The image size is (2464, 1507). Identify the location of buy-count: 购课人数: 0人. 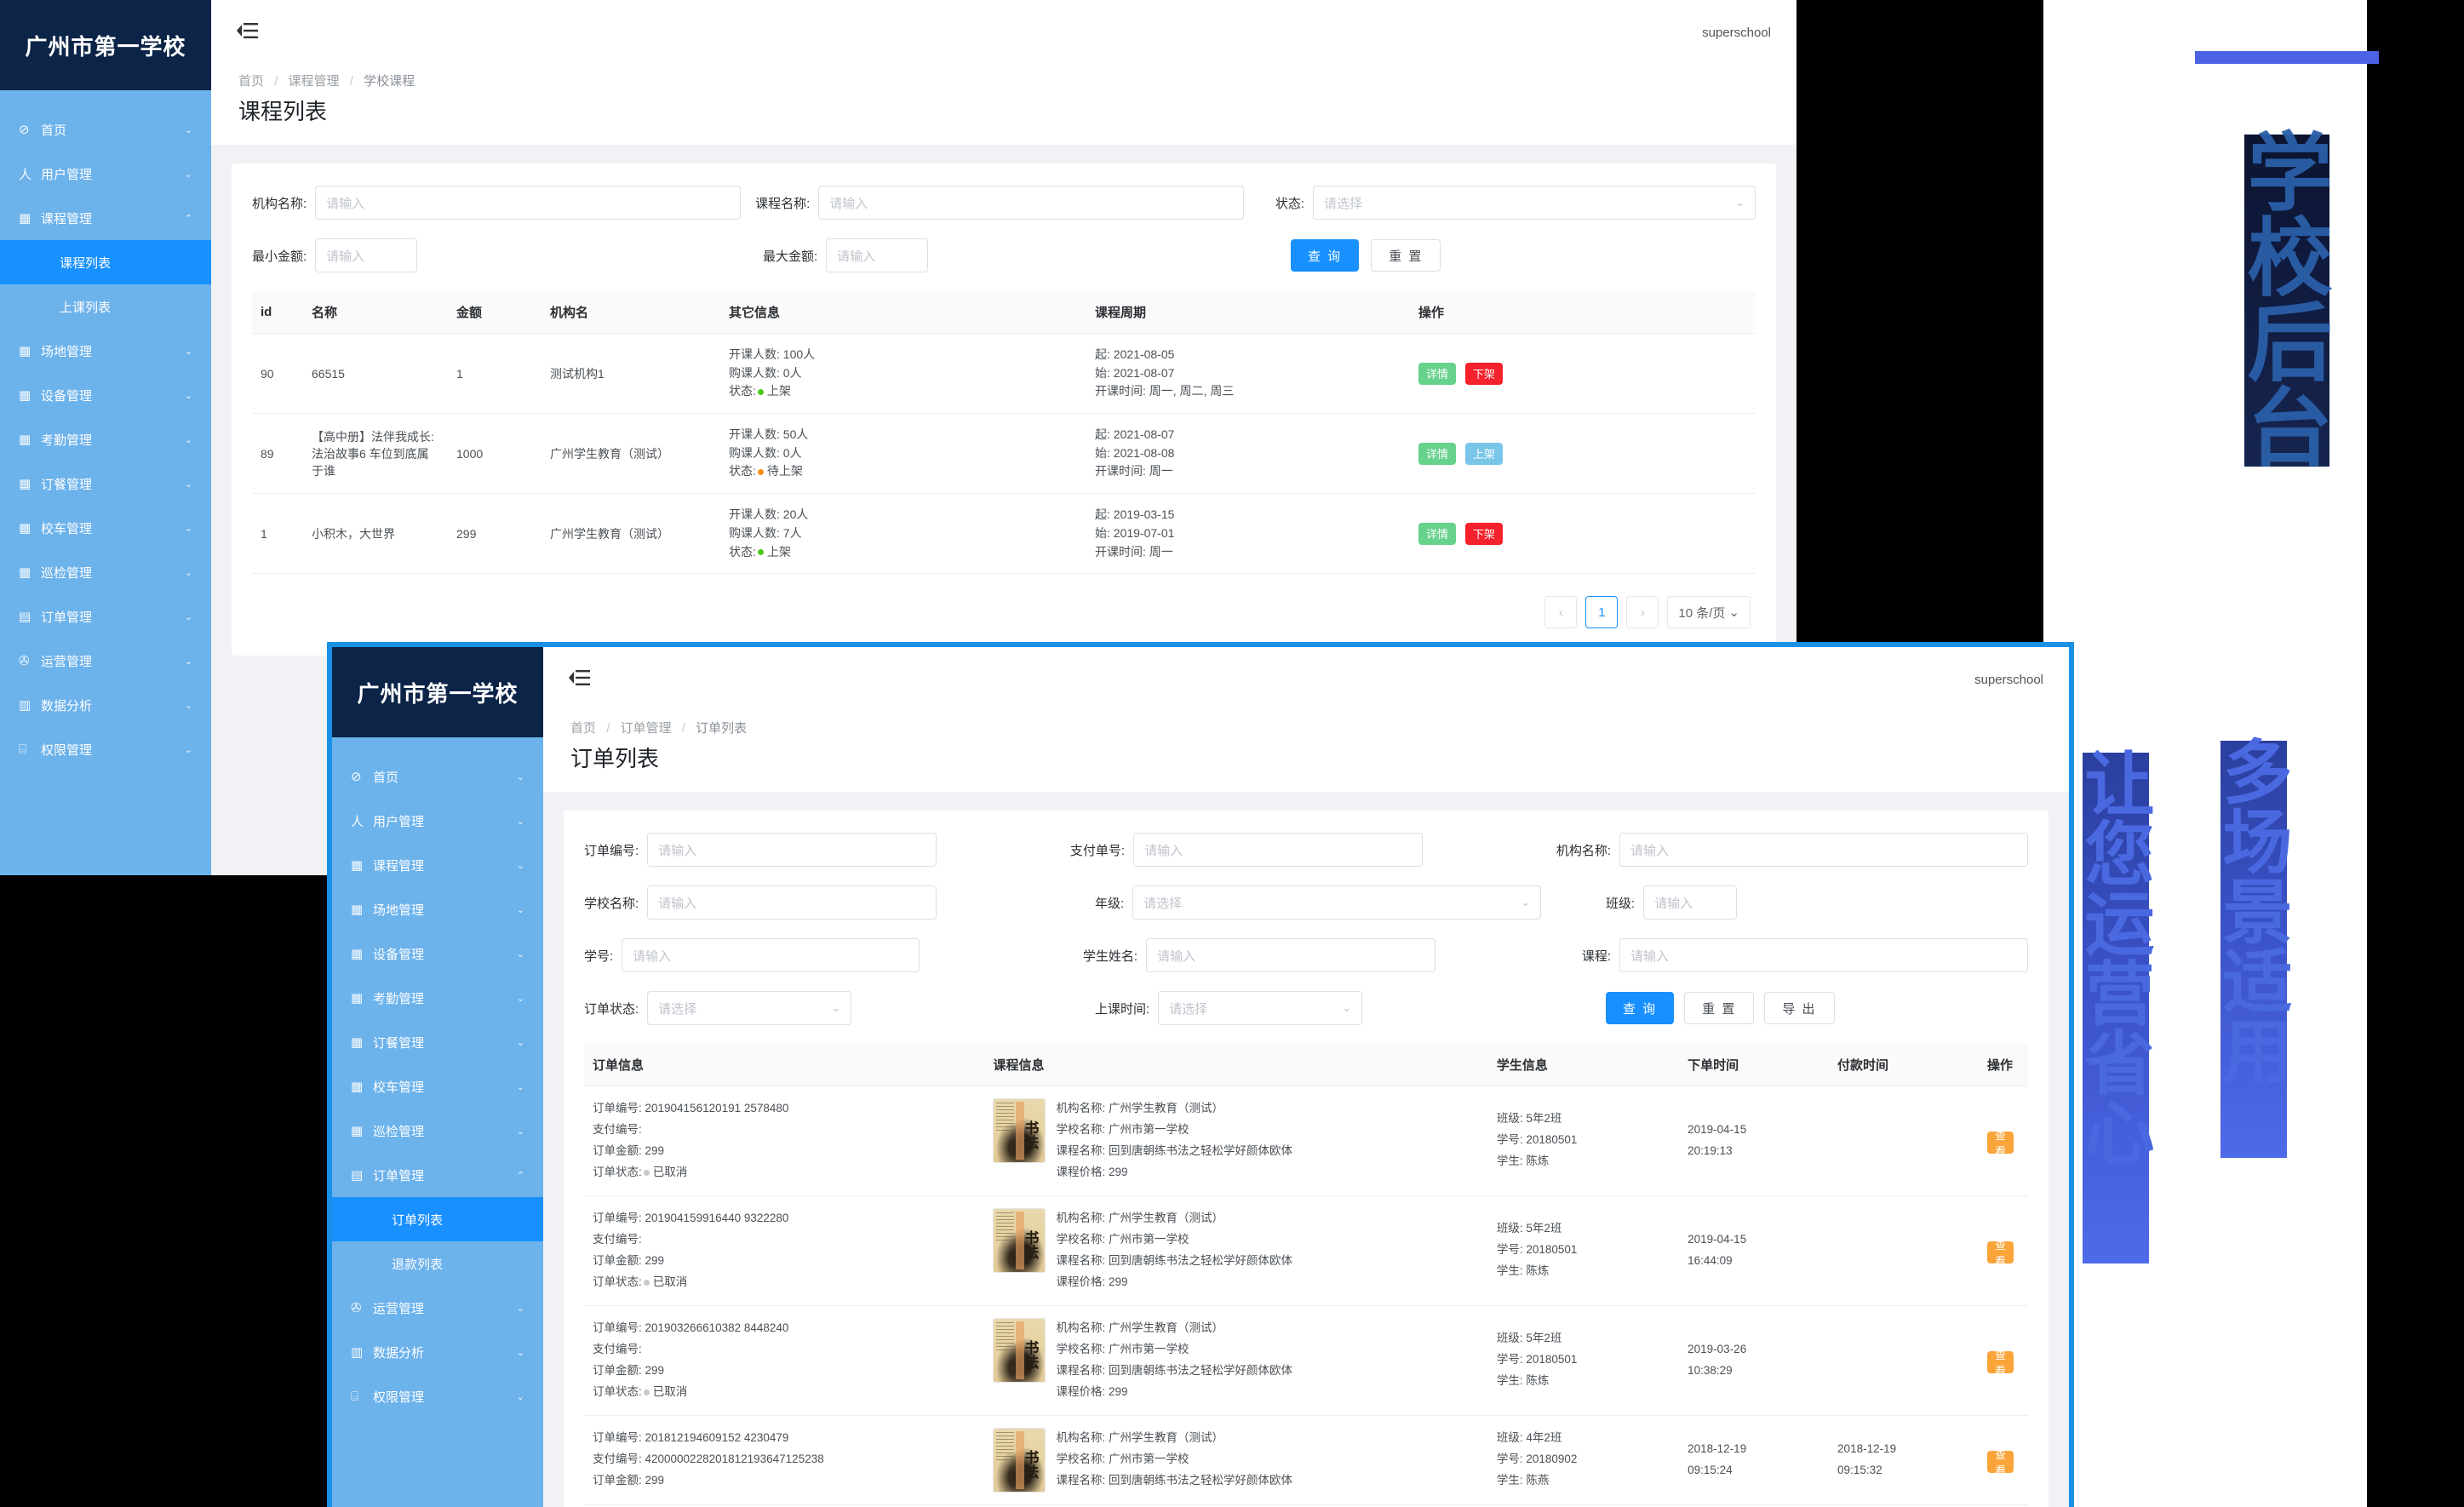
(765, 452).